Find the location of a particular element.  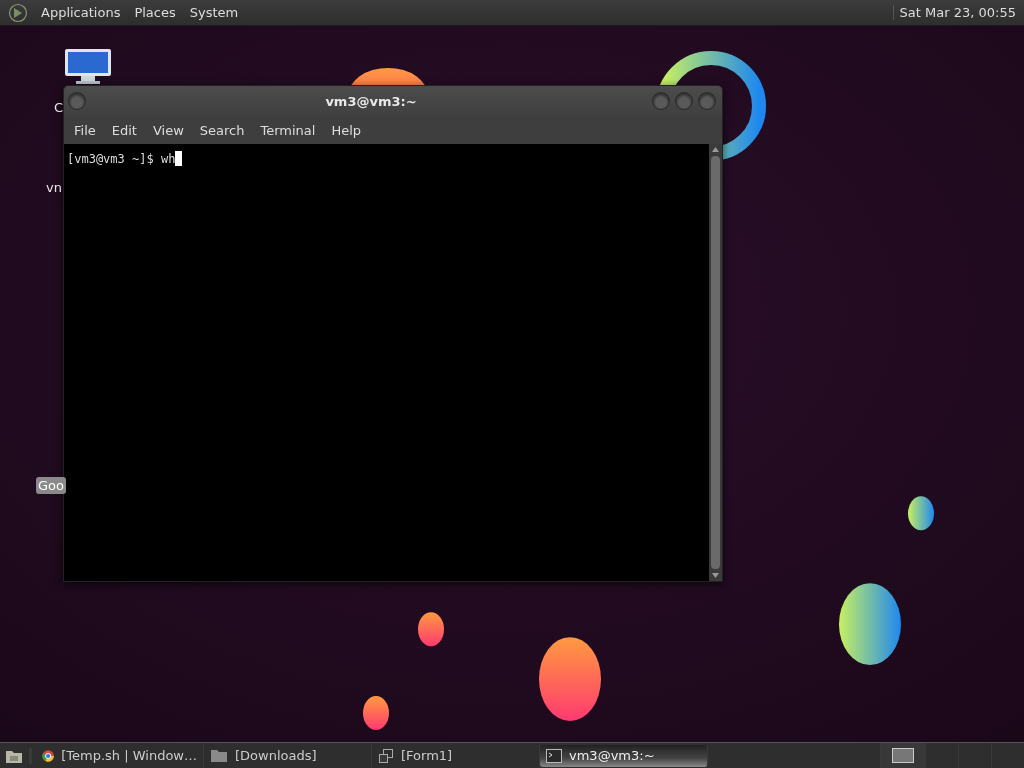

minimize-button is located at coordinates (661, 101).